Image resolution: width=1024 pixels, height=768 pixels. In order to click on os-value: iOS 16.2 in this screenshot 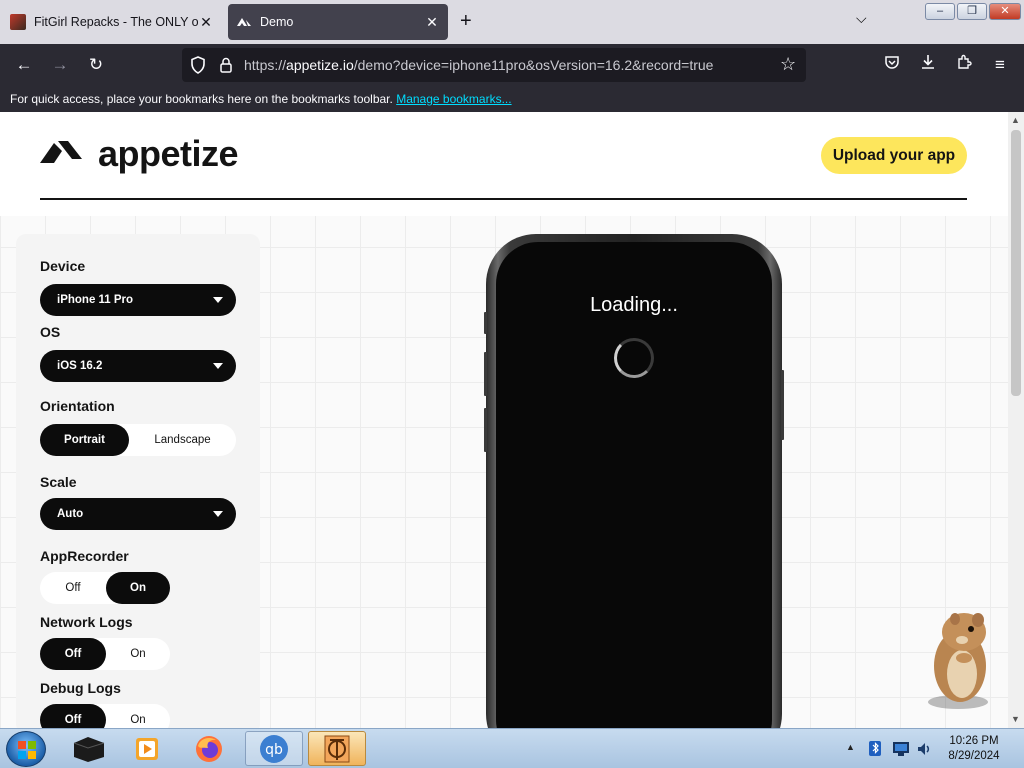, I will do `click(80, 366)`.